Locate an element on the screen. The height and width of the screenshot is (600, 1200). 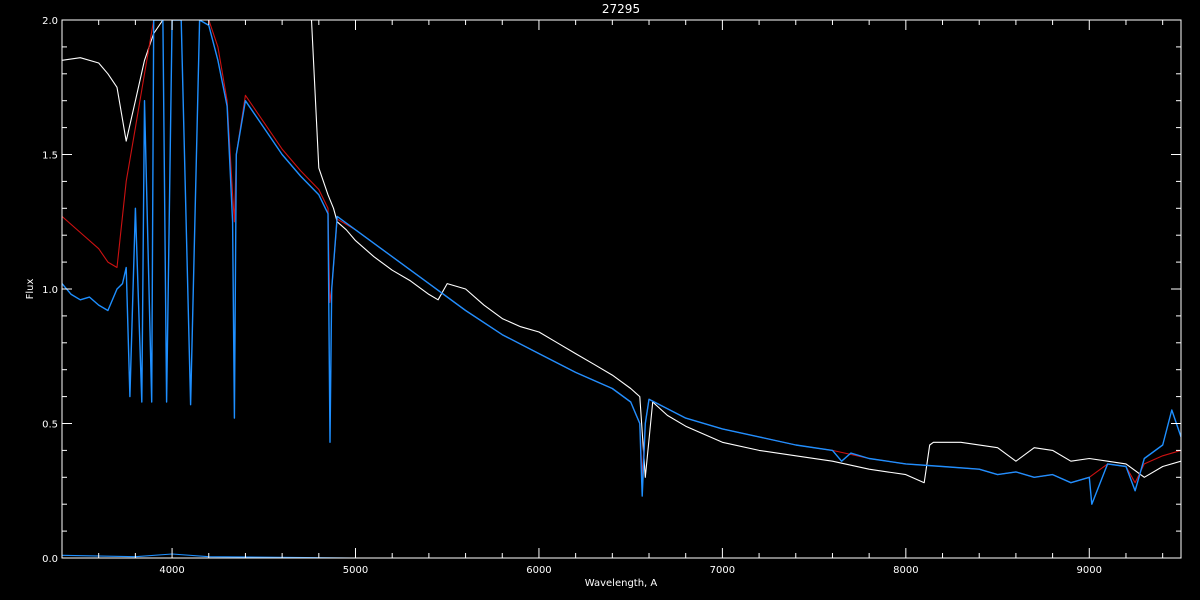
y-tick-label: 1.5 is located at coordinates (50, 156).